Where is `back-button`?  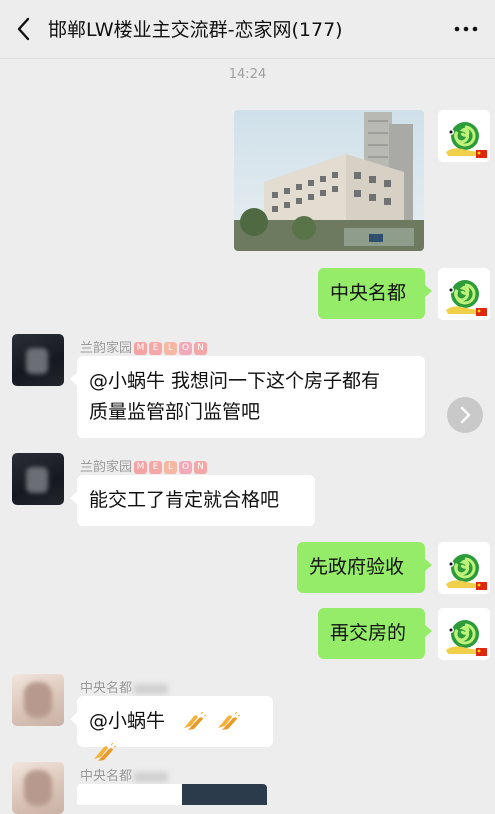 back-button is located at coordinates (24, 29).